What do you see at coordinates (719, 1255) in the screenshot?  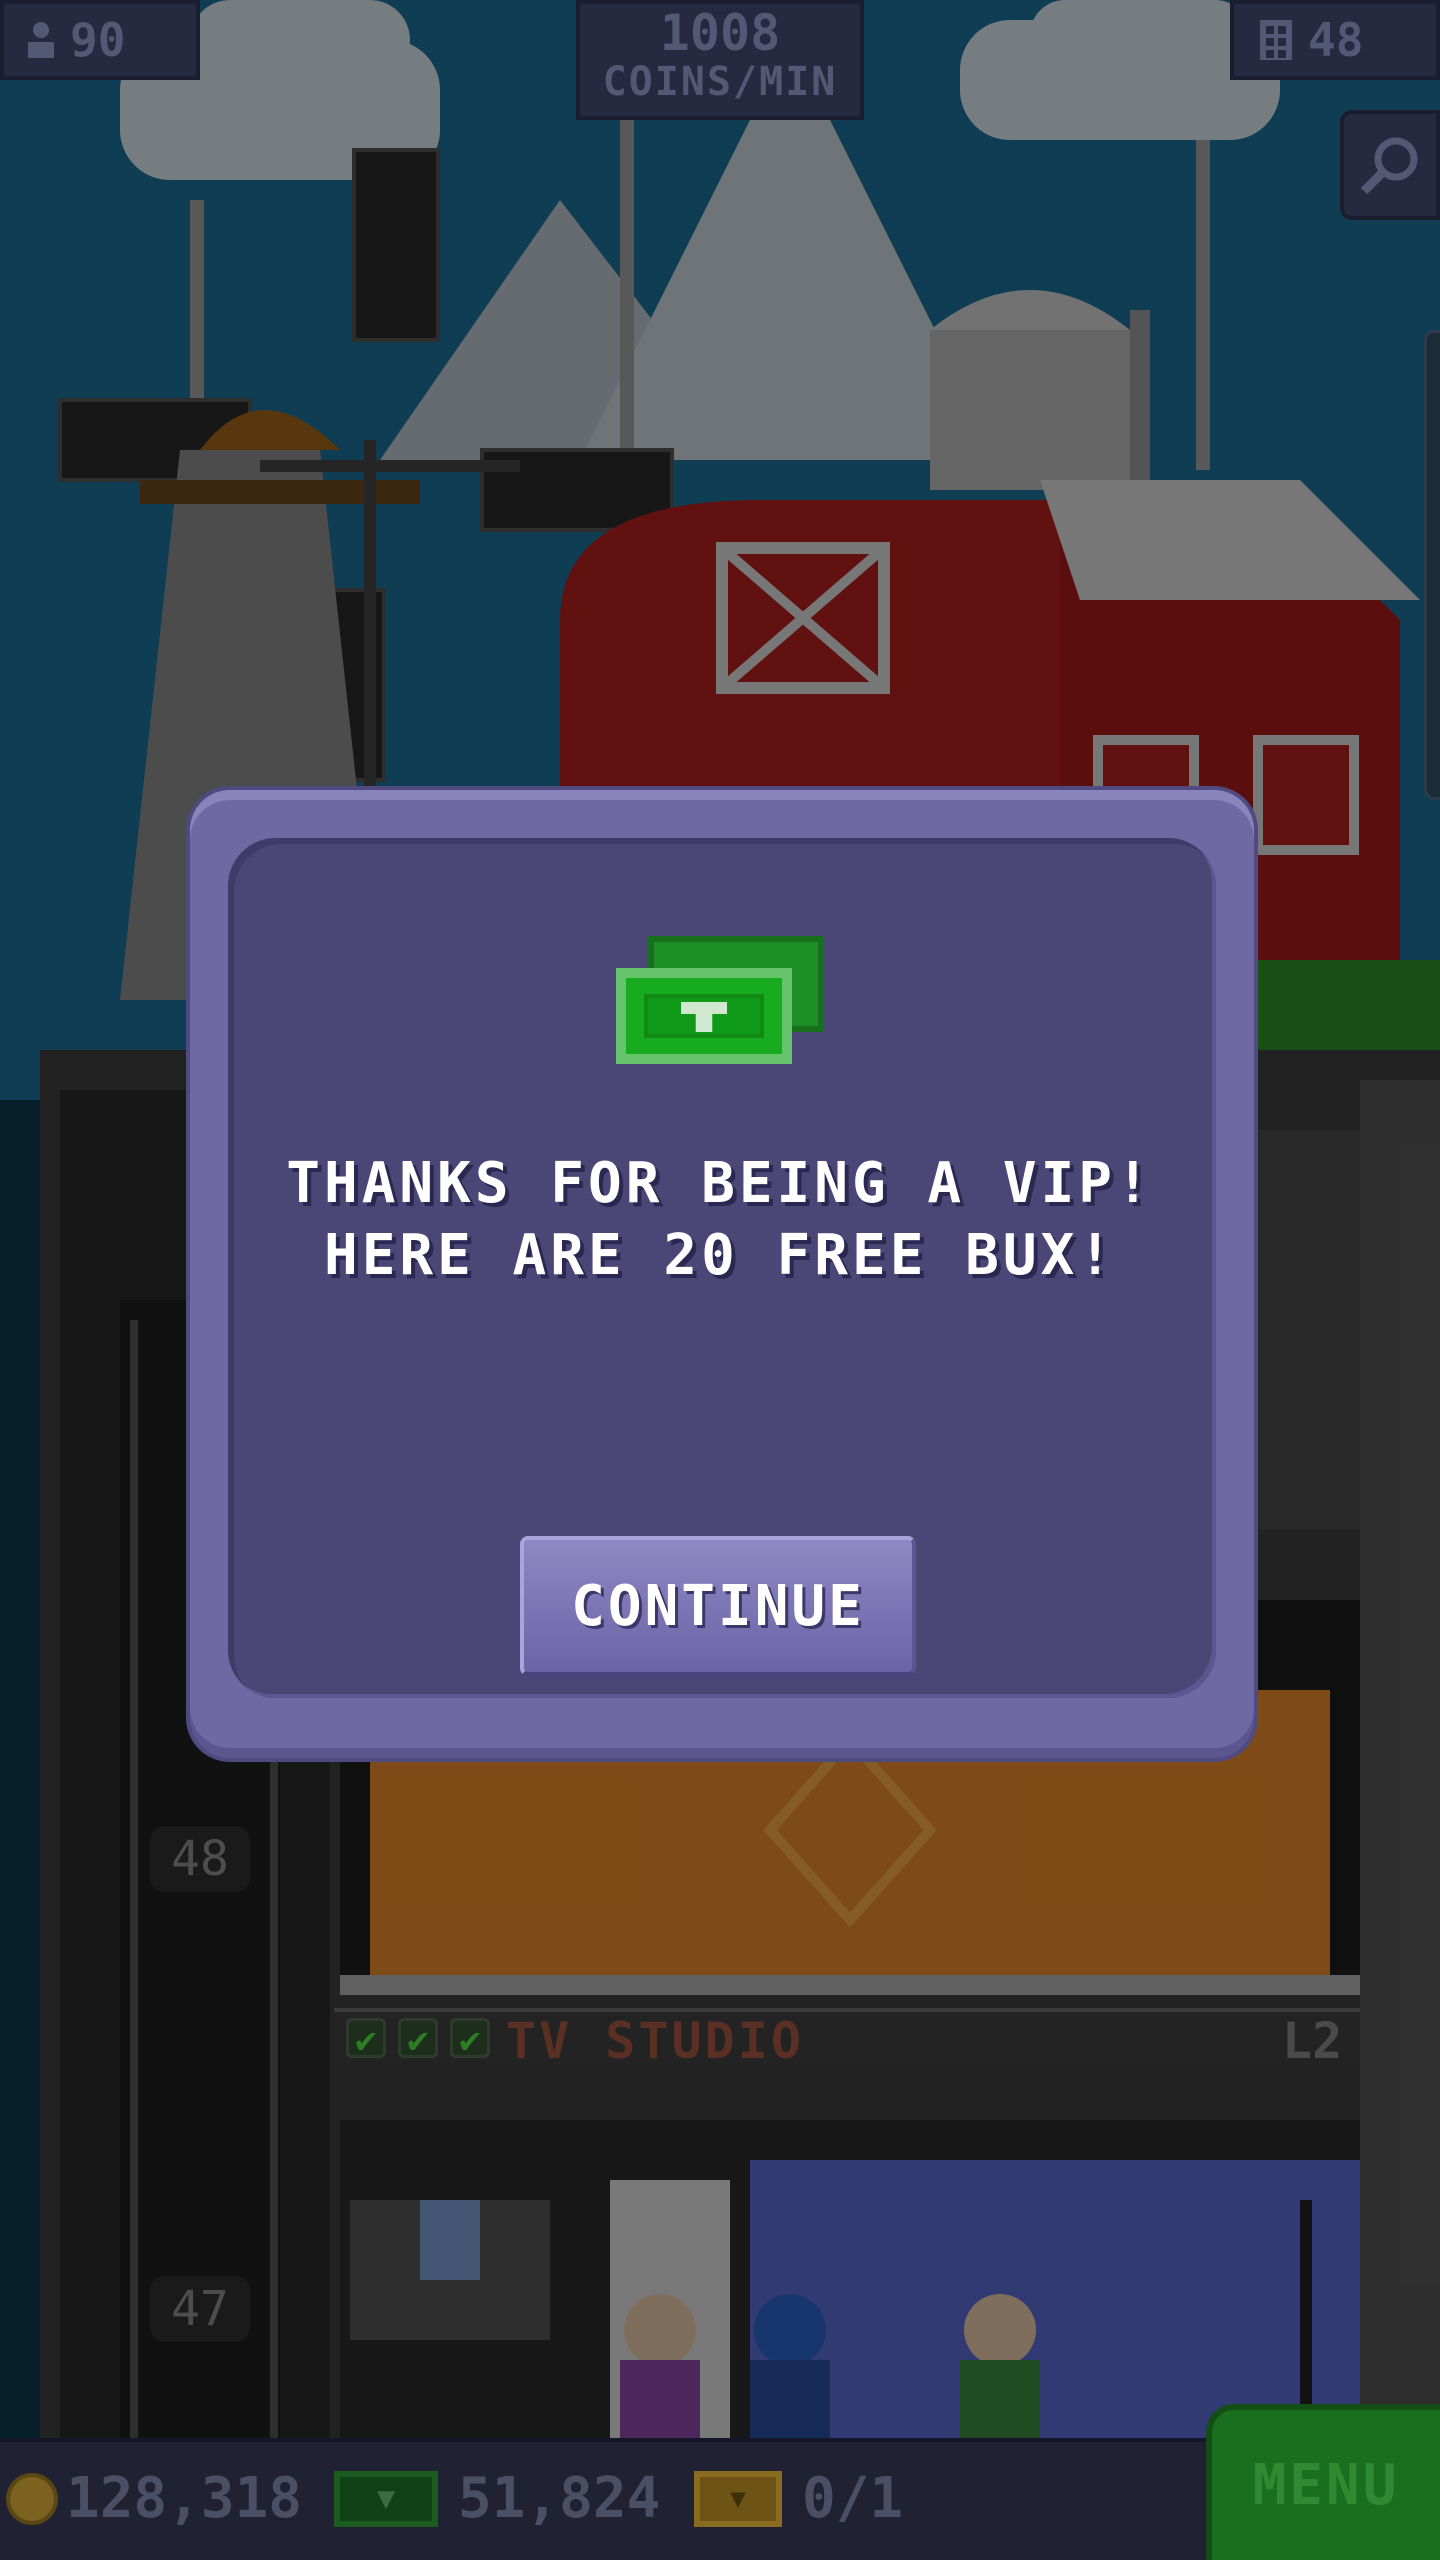 I see `dialog-message-line2: HERE ARE 20 FREE BUX!` at bounding box center [719, 1255].